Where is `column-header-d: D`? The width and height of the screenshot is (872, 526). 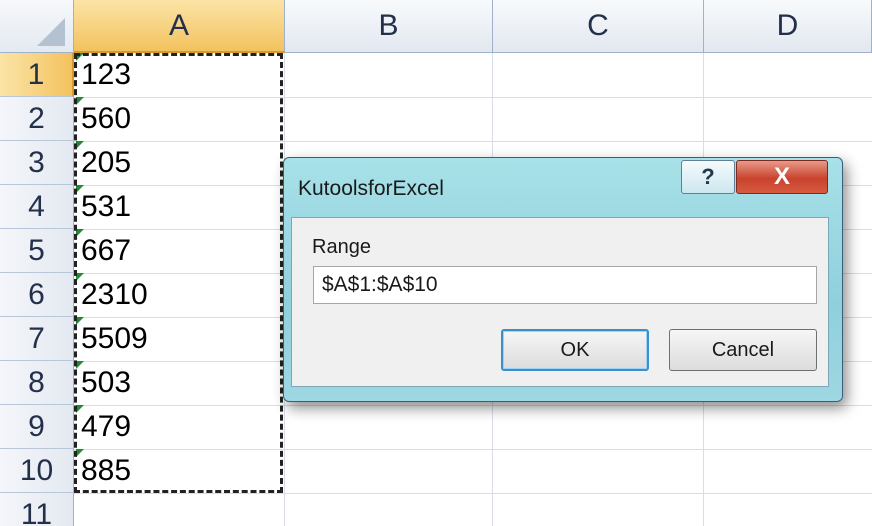 column-header-d: D is located at coordinates (788, 26).